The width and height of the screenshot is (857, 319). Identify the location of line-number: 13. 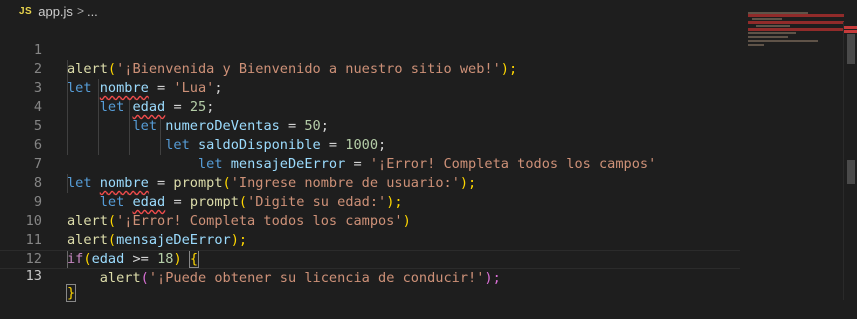
(33, 276).